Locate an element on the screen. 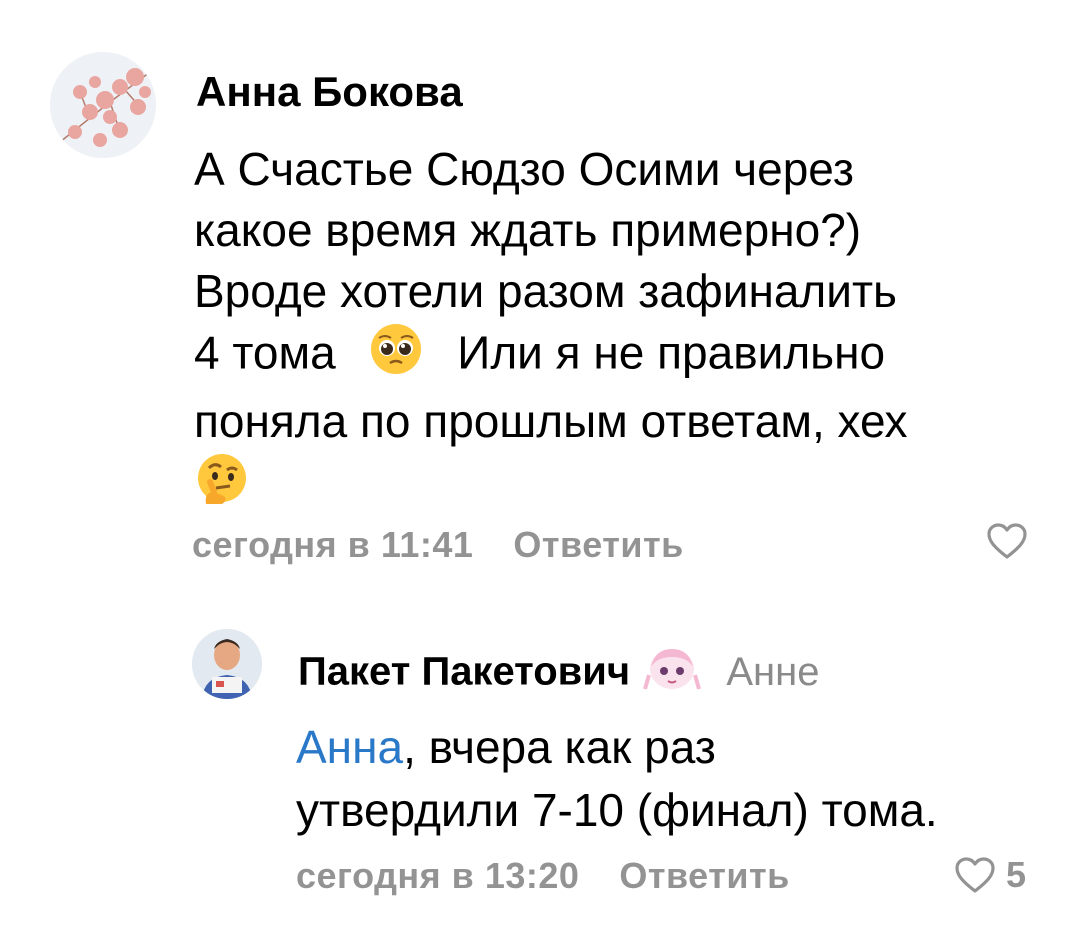  person-photo-icon is located at coordinates (227, 664).